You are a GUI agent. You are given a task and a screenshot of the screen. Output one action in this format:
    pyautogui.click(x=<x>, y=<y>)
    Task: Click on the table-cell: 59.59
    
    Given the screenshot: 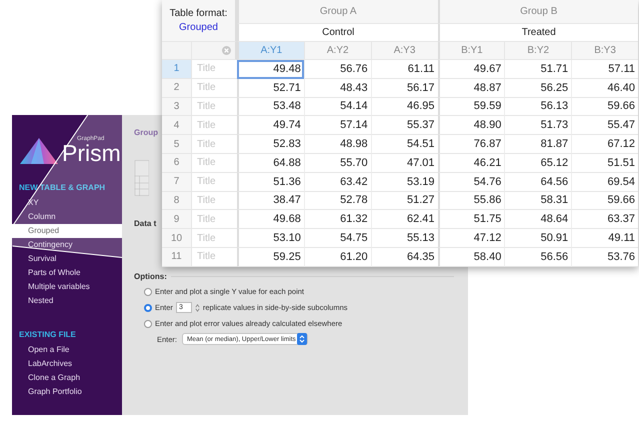 What is the action you would take?
    pyautogui.click(x=471, y=107)
    